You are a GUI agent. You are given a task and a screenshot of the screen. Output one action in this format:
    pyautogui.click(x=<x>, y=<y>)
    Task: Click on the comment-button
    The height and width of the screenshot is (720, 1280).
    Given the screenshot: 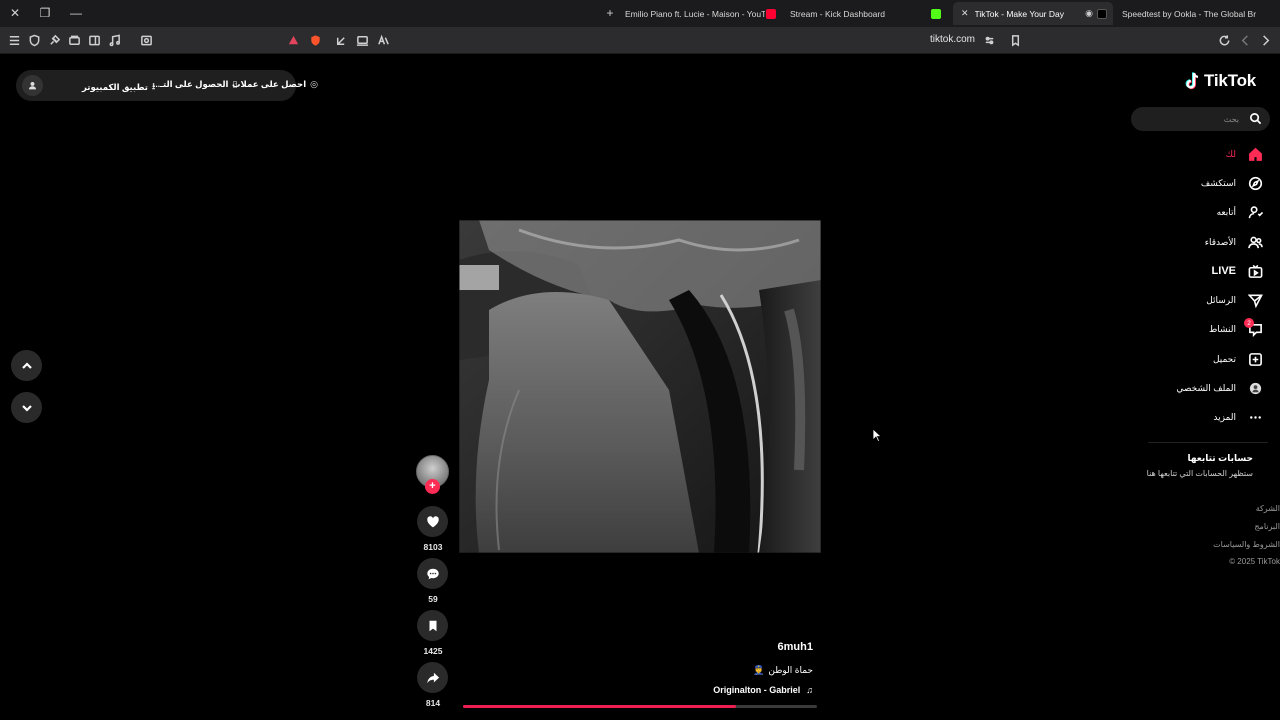 What is the action you would take?
    pyautogui.click(x=432, y=573)
    